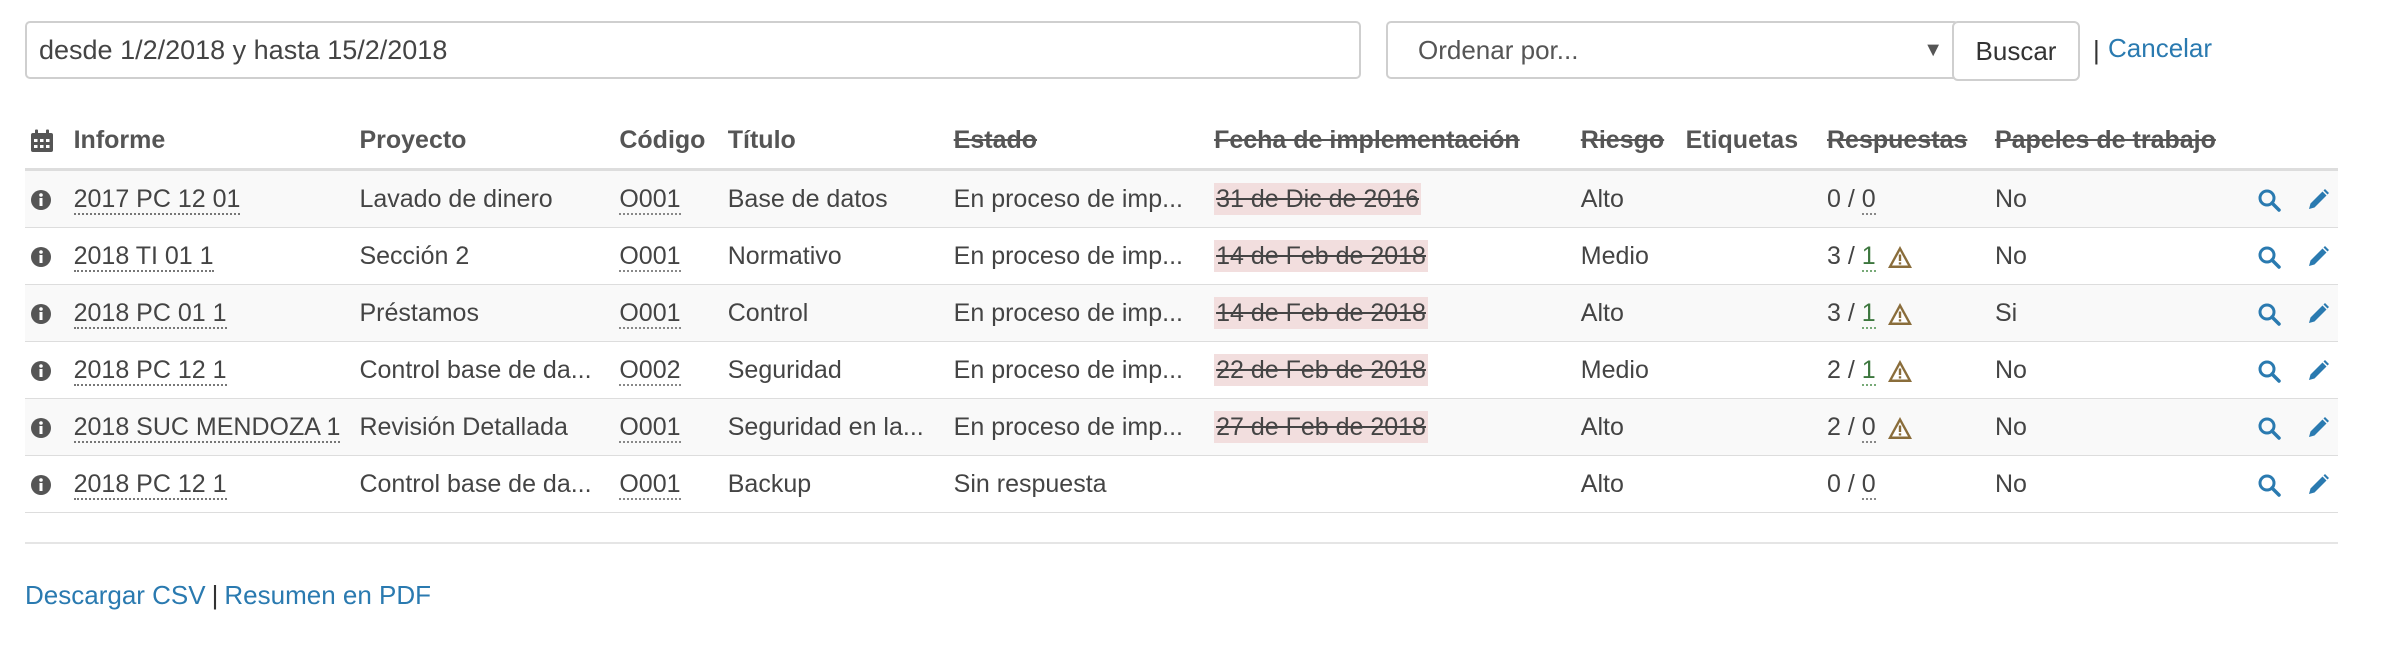 The image size is (2382, 656). What do you see at coordinates (1321, 426) in the screenshot?
I see `fecha-implementacion-value: 27 de Feb de 2018` at bounding box center [1321, 426].